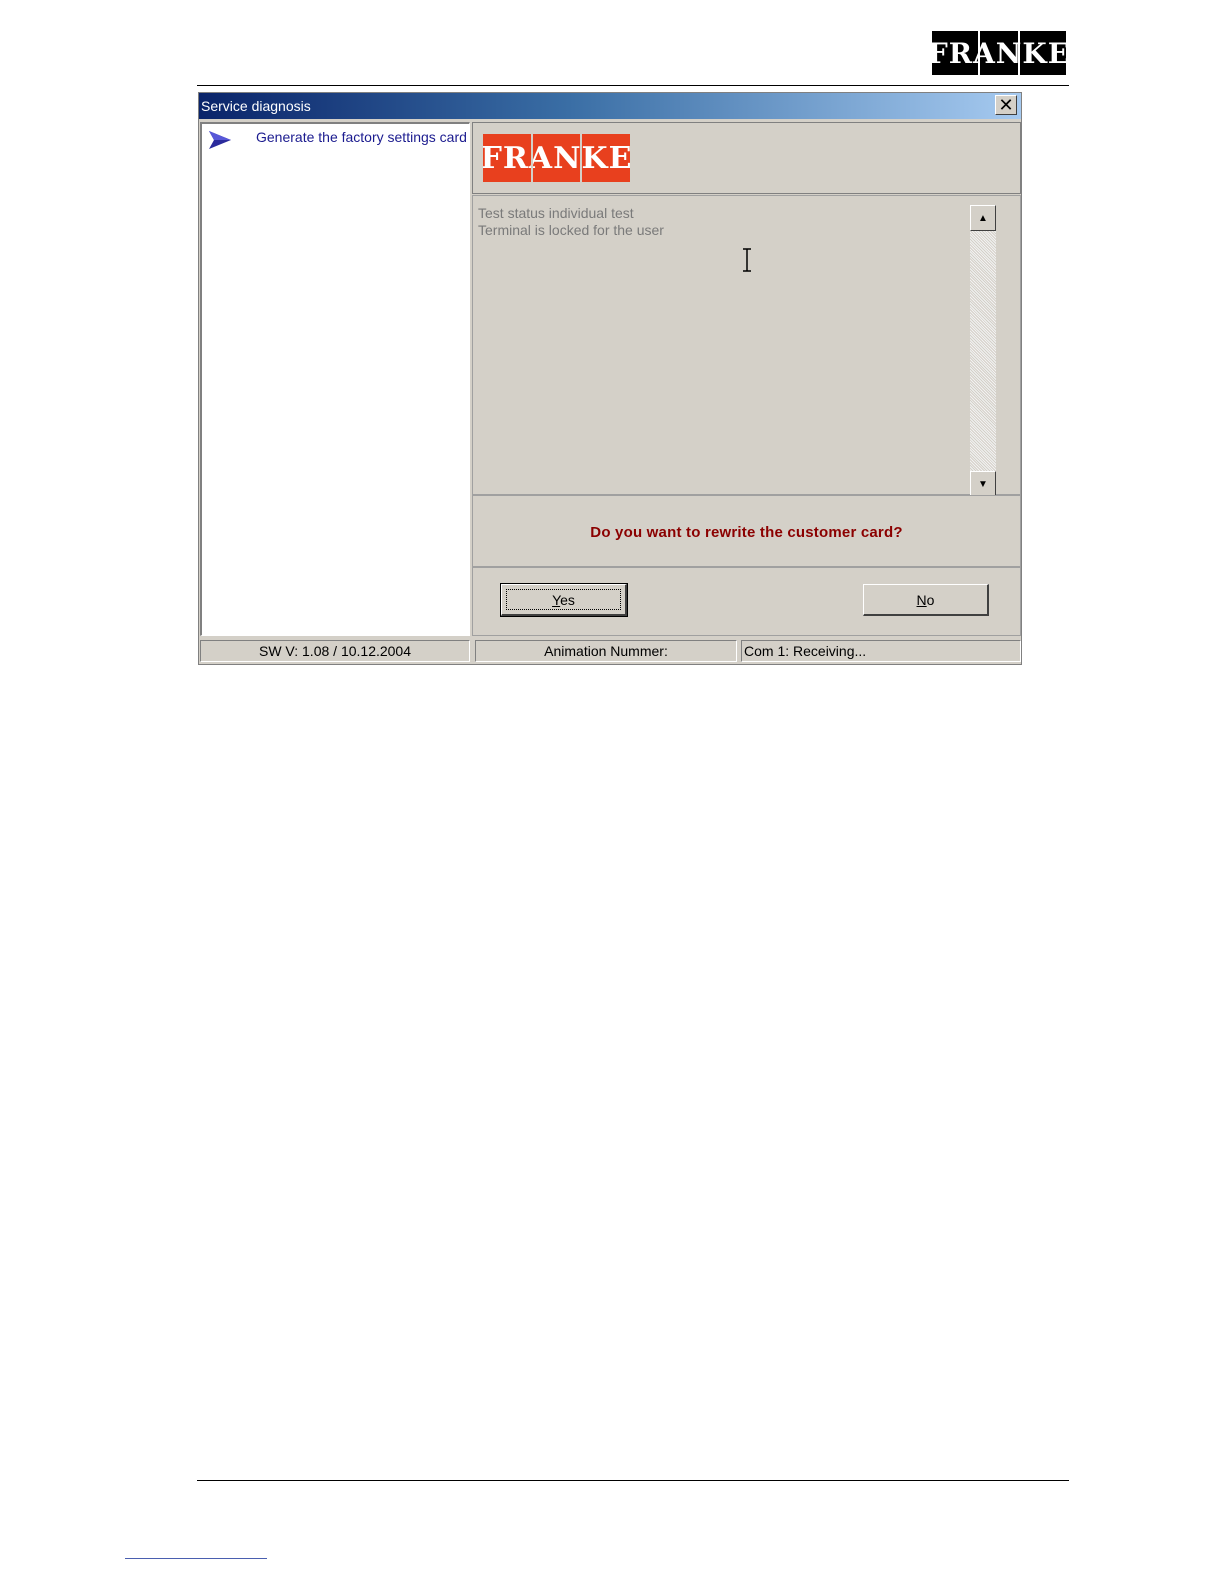 The height and width of the screenshot is (1584, 1224). I want to click on list-item-generate-factory-settings-card: Generate the factory settings card, so click(335, 140).